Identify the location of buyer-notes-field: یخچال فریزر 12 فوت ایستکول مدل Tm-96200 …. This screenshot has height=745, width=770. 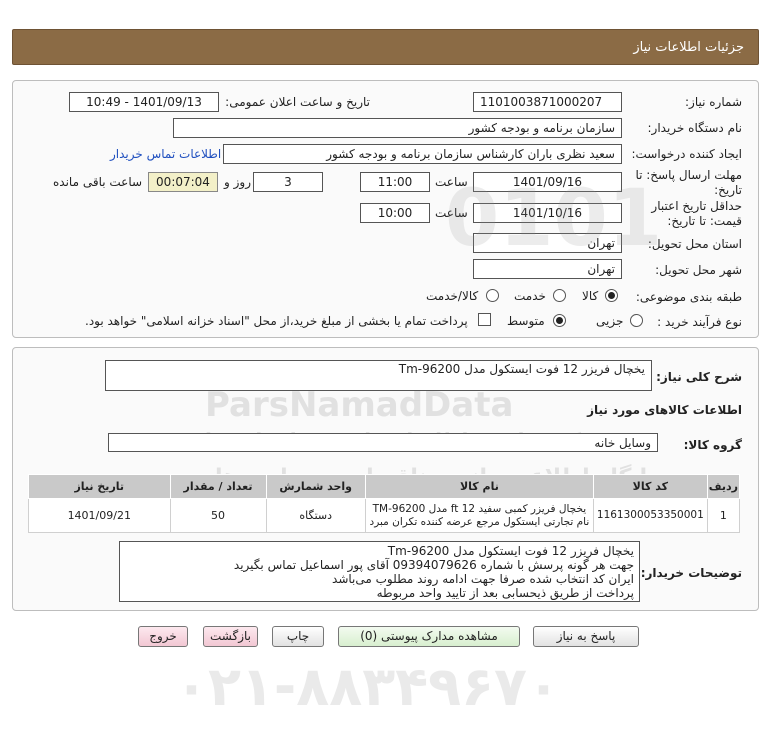
(379, 571).